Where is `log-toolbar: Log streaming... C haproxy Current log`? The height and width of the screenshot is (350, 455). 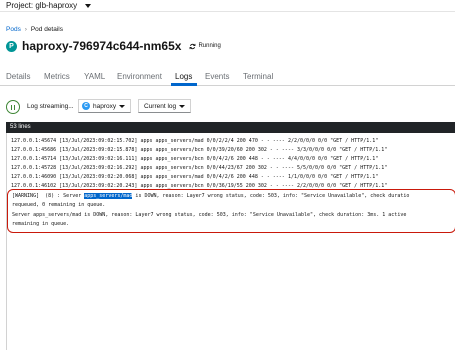
log-toolbar: Log streaming... C haproxy Current log is located at coordinates (227, 108).